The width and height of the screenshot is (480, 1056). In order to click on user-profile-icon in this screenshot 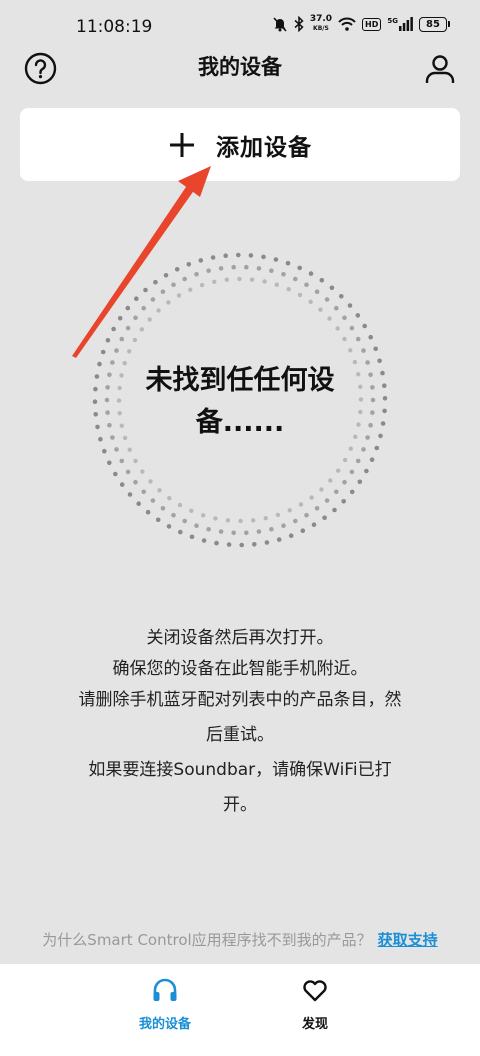, I will do `click(440, 69)`.